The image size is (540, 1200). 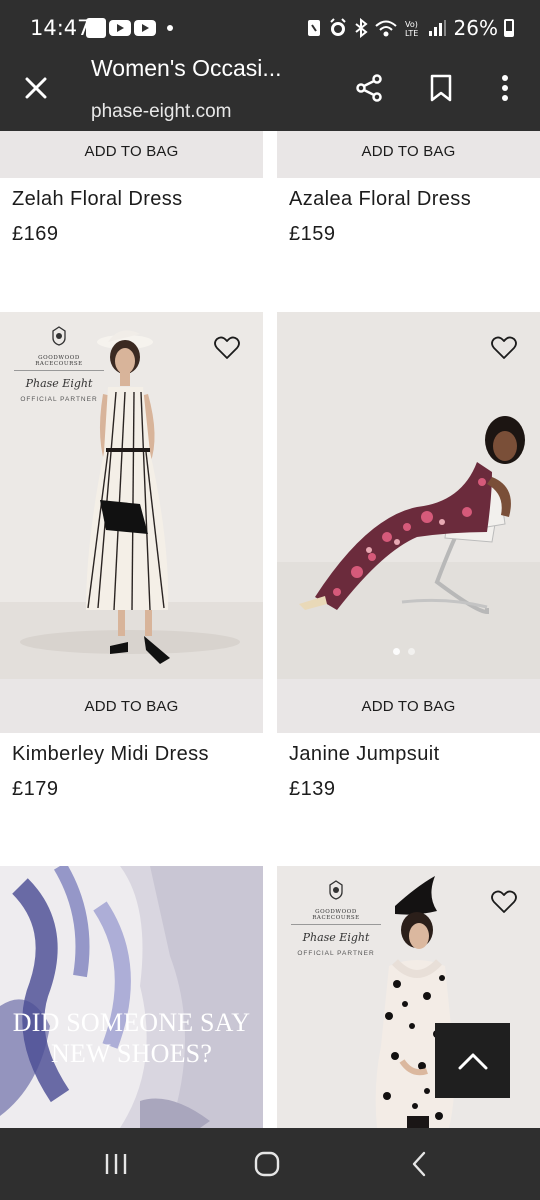 I want to click on product-price: £139, so click(x=312, y=789).